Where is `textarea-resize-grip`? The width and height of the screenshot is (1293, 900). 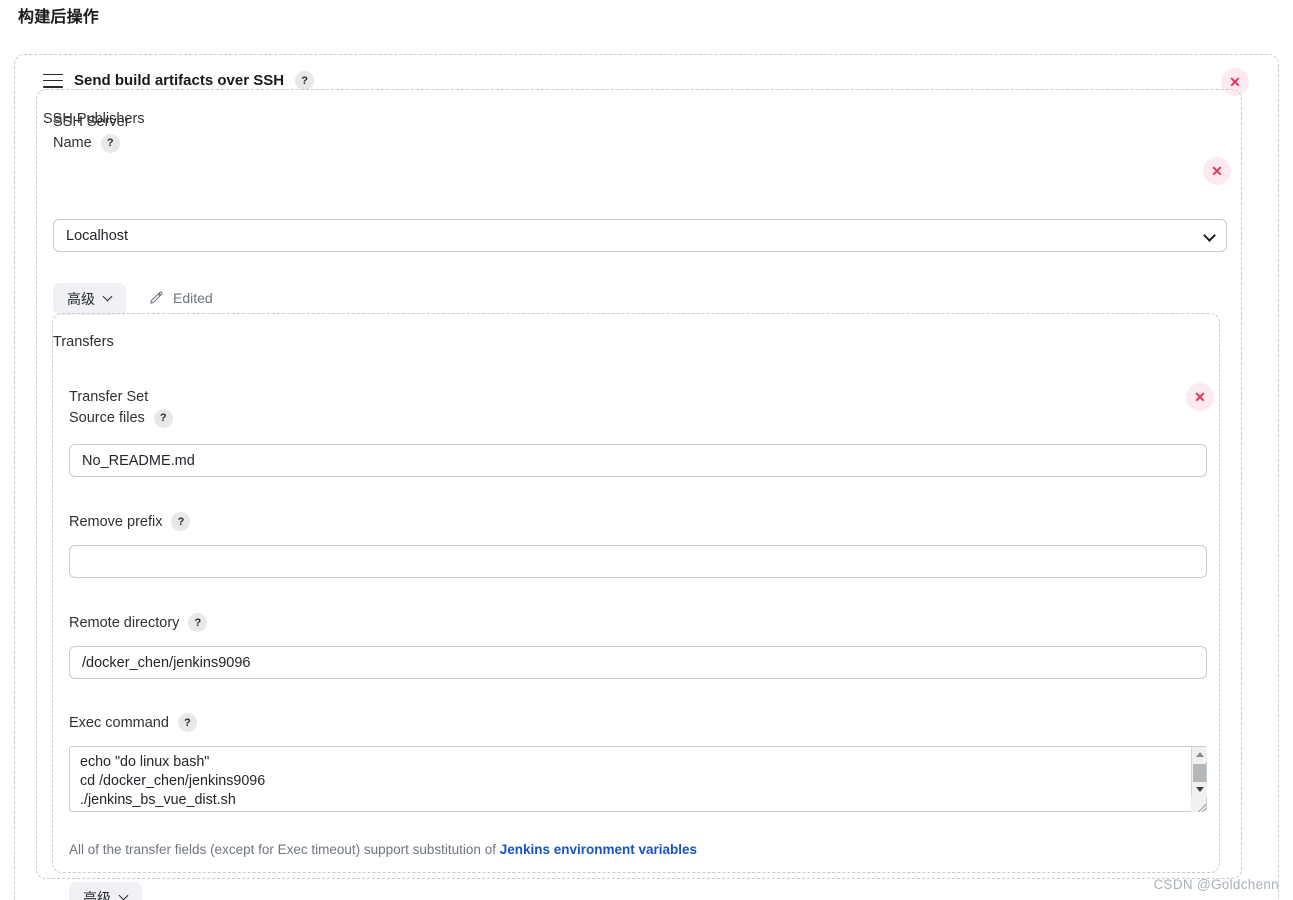 textarea-resize-grip is located at coordinates (1198, 804).